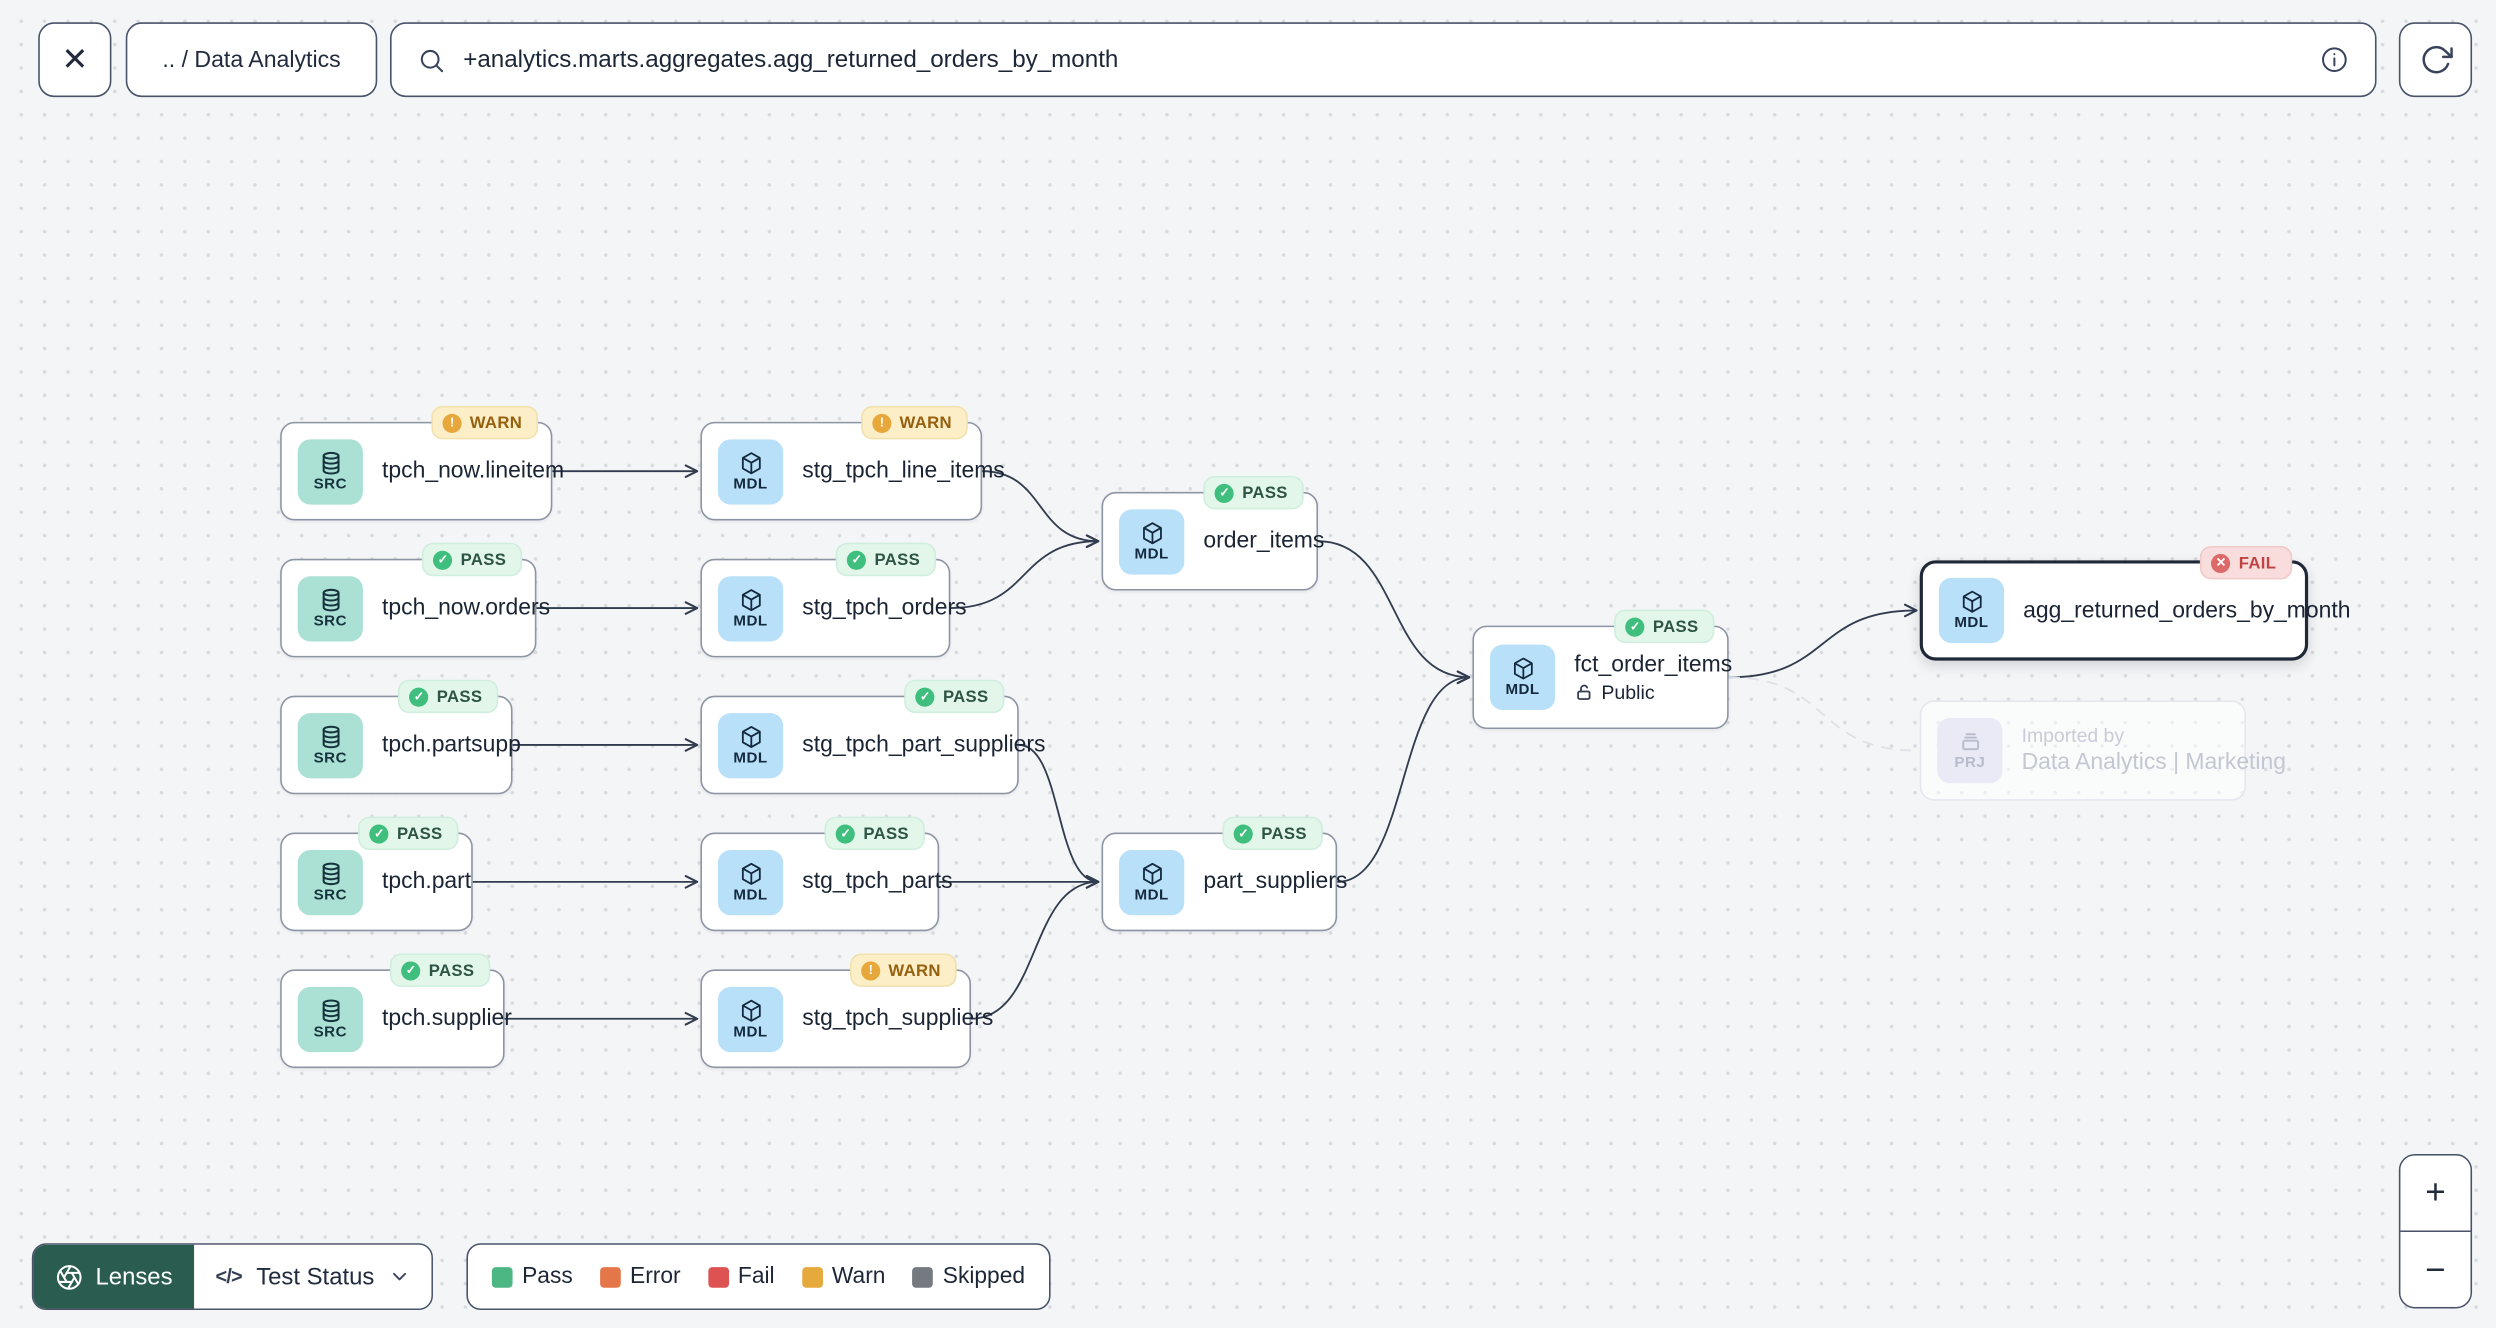 This screenshot has width=2496, height=1328. Describe the element at coordinates (2334, 60) in the screenshot. I see `info-icon` at that location.